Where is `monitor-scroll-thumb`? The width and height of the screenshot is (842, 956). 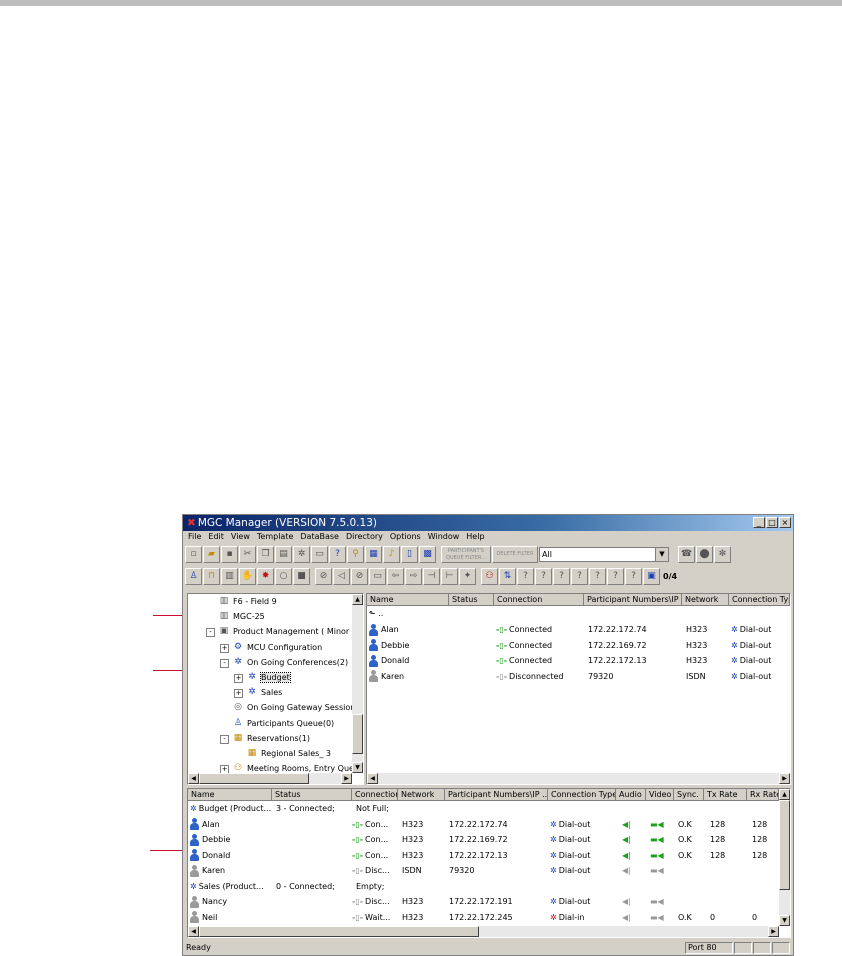 monitor-scroll-thumb is located at coordinates (784, 845).